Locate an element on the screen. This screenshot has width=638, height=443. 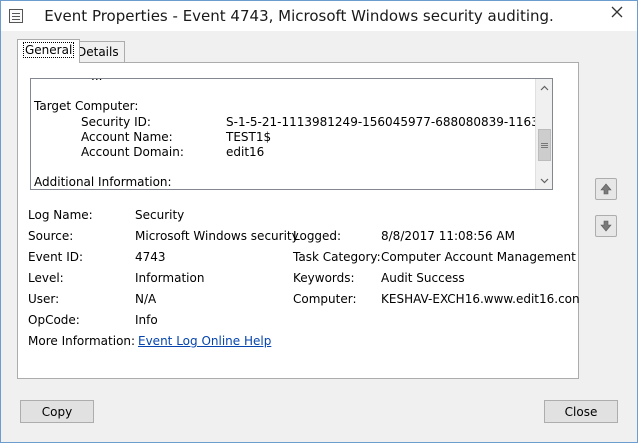
chevron-down-icon is located at coordinates (544, 180).